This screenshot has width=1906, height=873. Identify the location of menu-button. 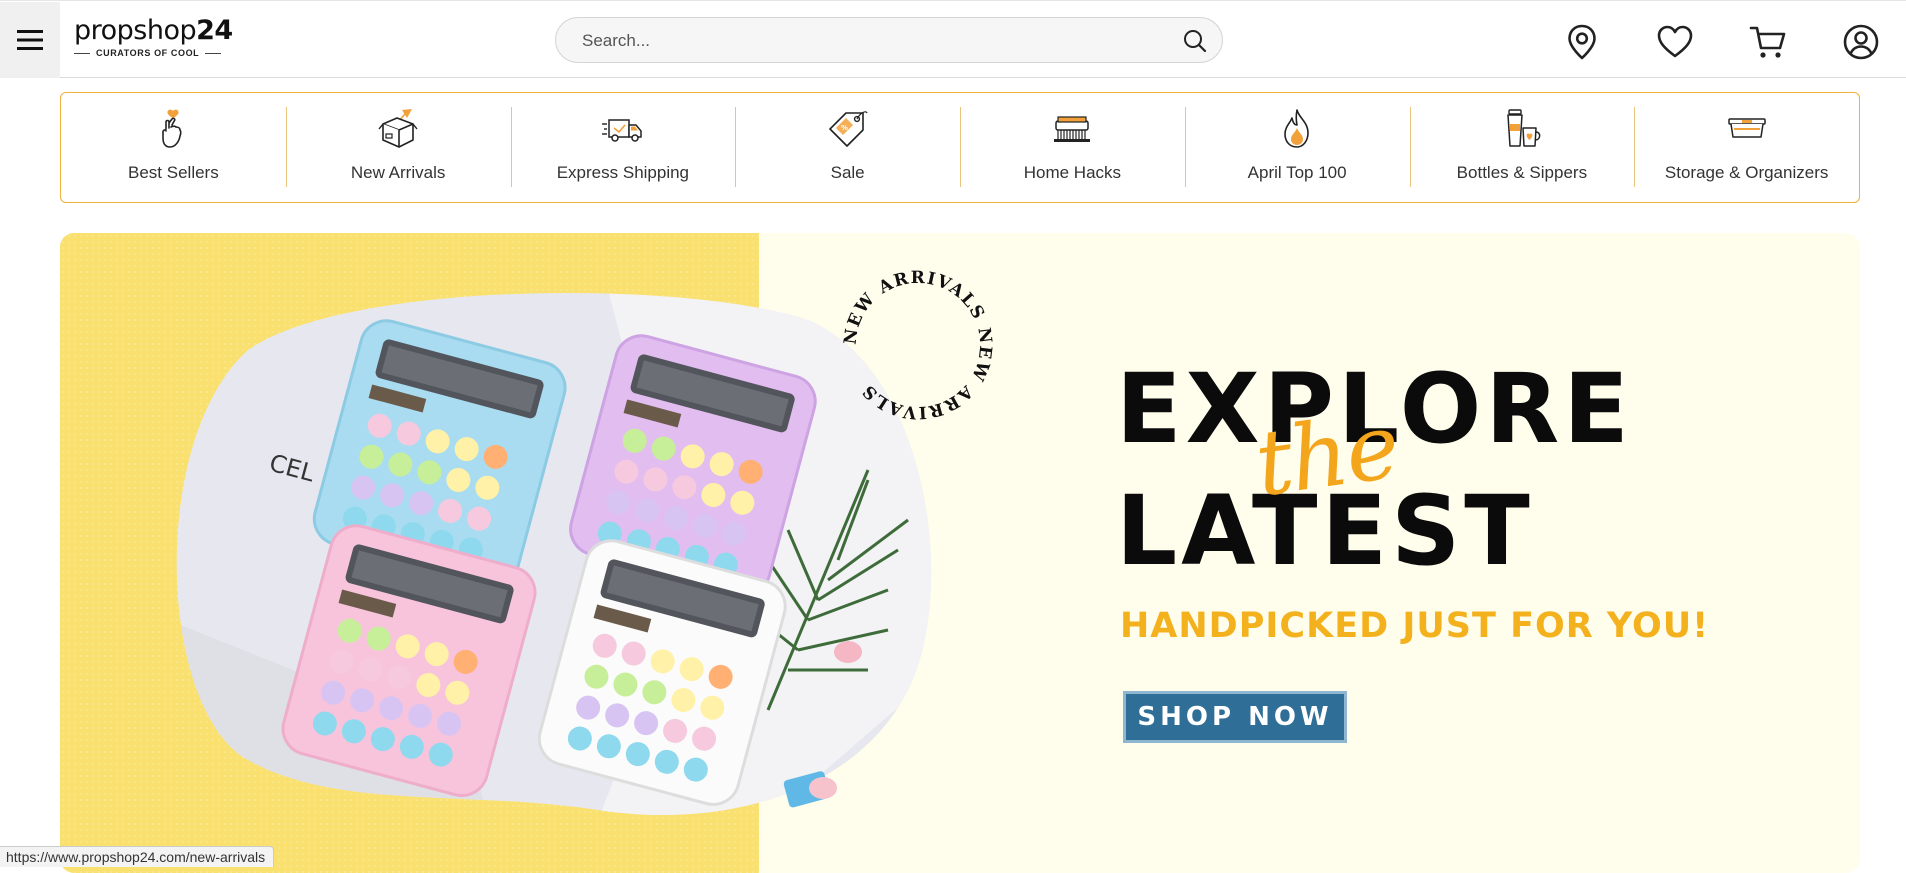
(30, 40).